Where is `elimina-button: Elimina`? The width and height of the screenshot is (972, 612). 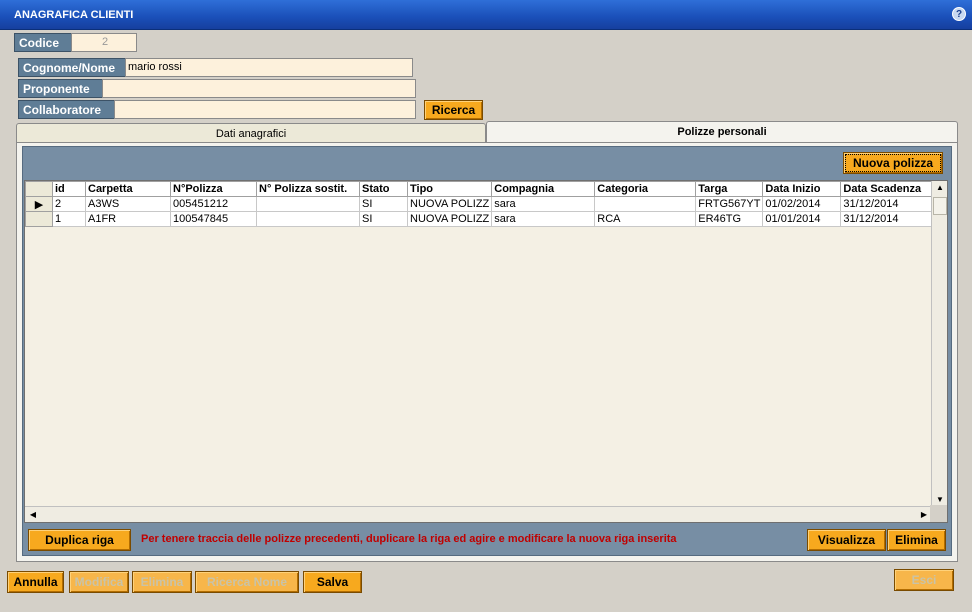
elimina-button: Elimina is located at coordinates (162, 582).